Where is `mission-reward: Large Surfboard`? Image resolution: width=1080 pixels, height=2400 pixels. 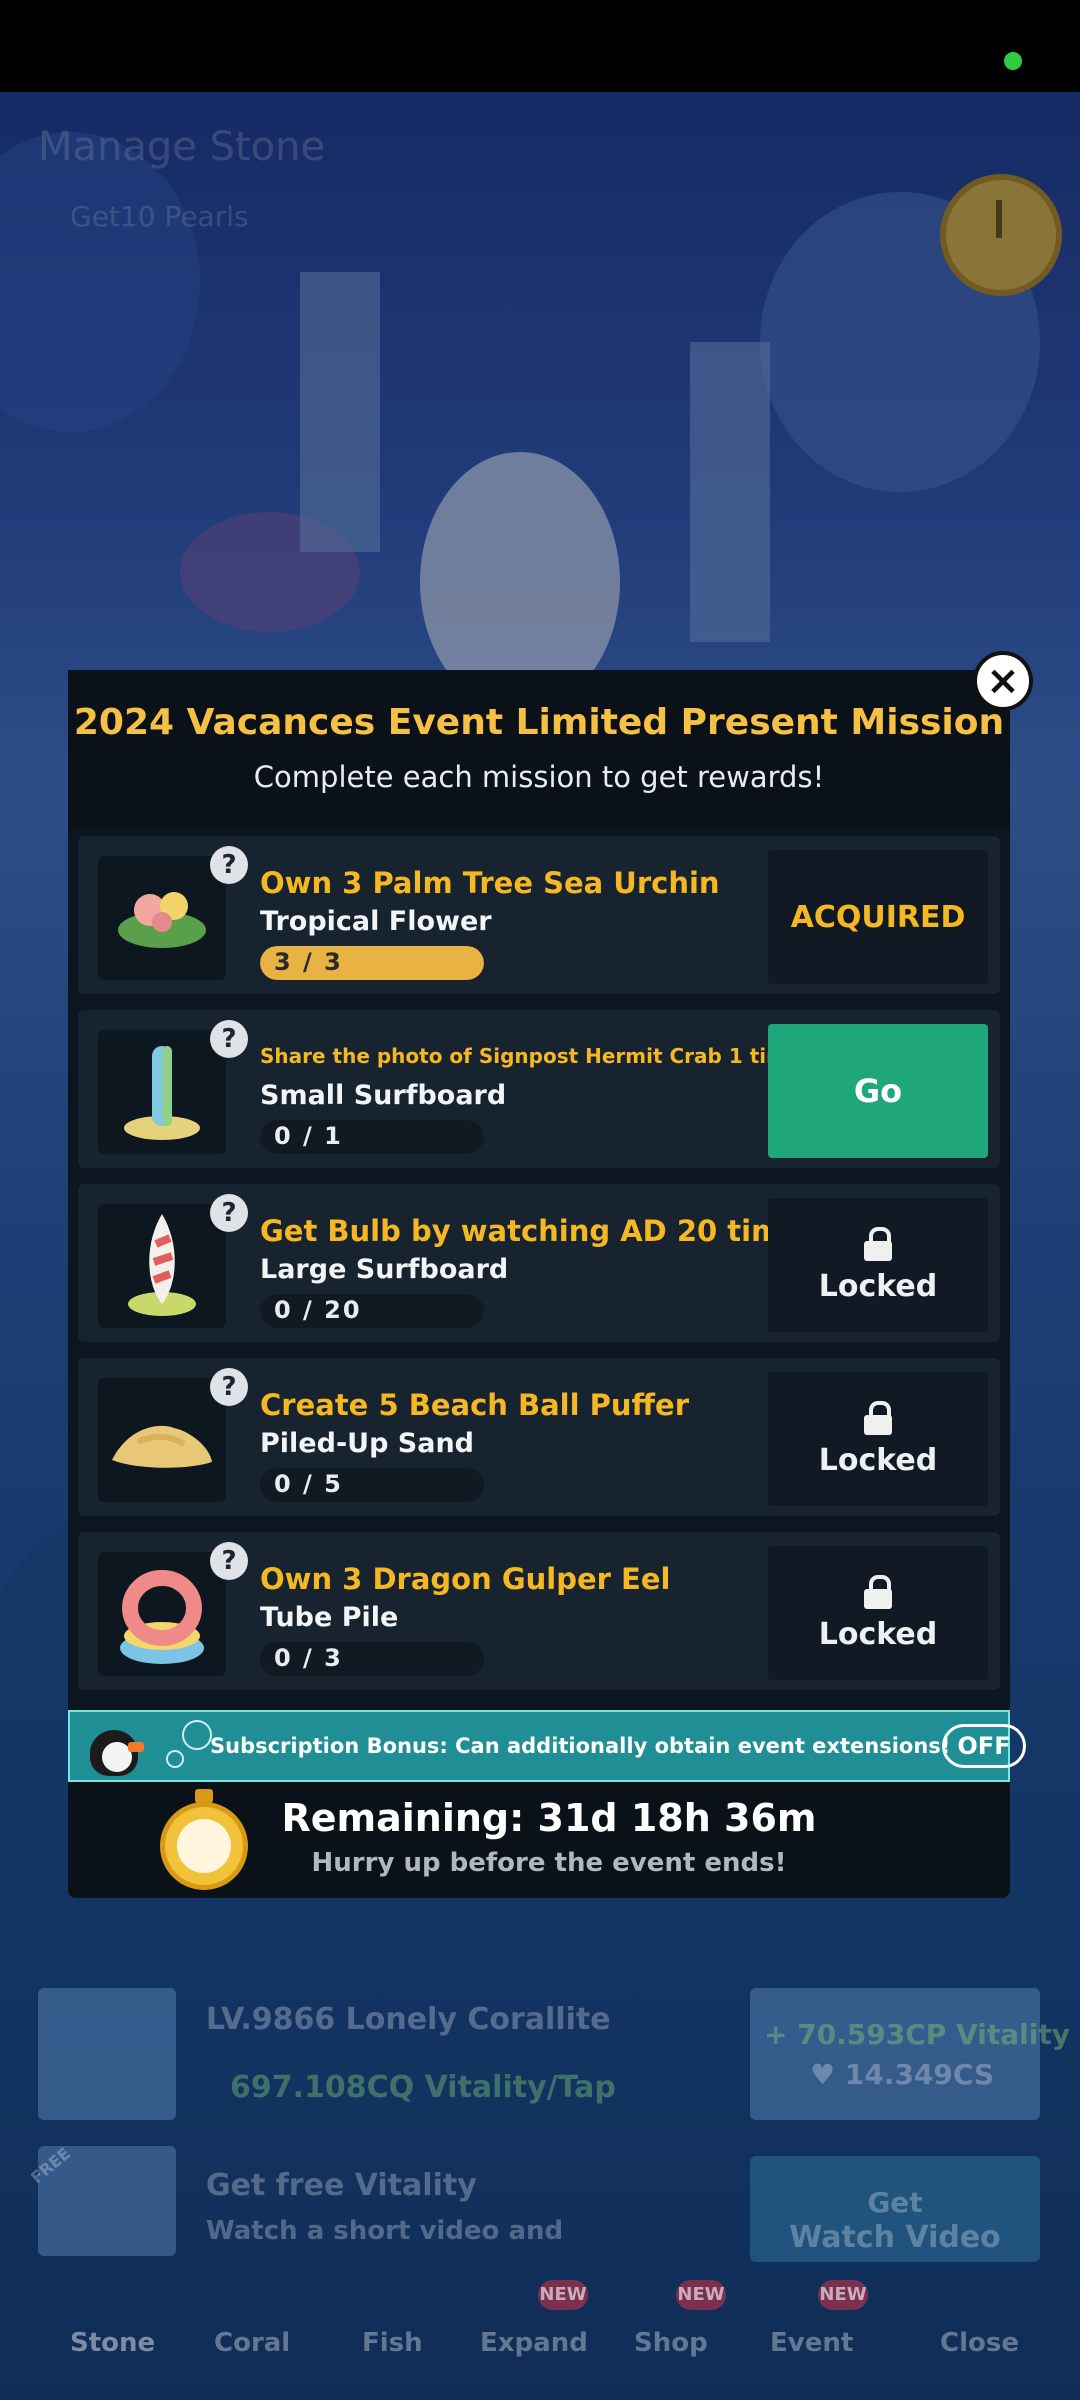 mission-reward: Large Surfboard is located at coordinates (384, 1269).